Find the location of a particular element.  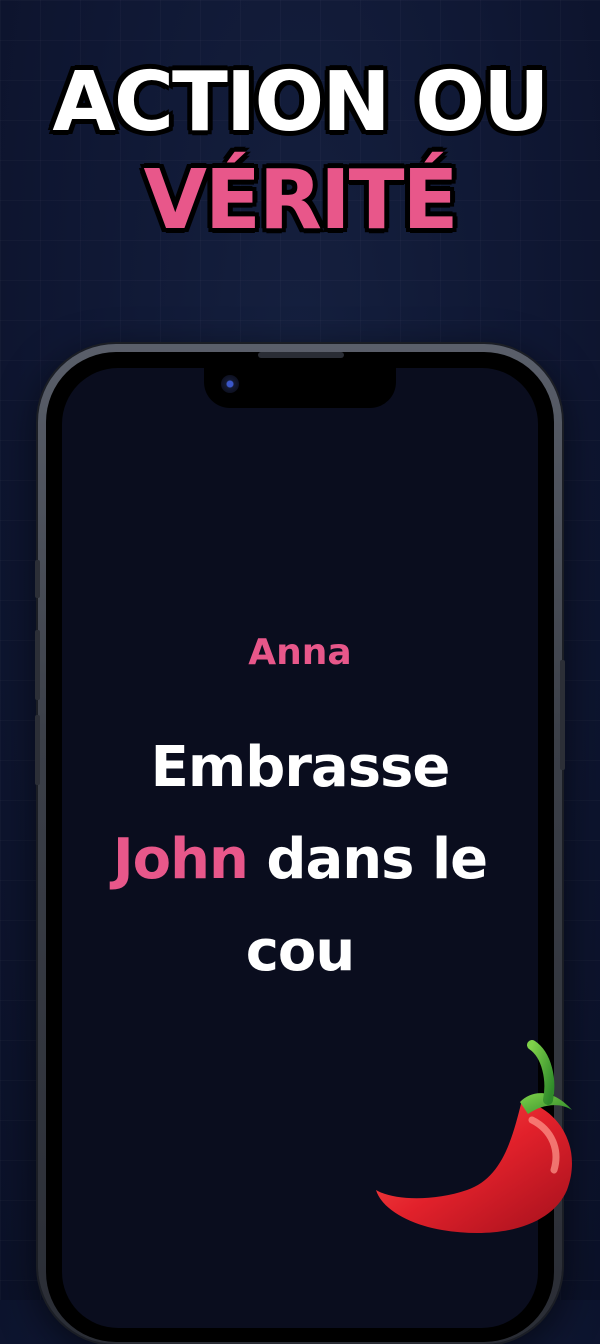

challenge-text-part3: cou is located at coordinates (300, 951).